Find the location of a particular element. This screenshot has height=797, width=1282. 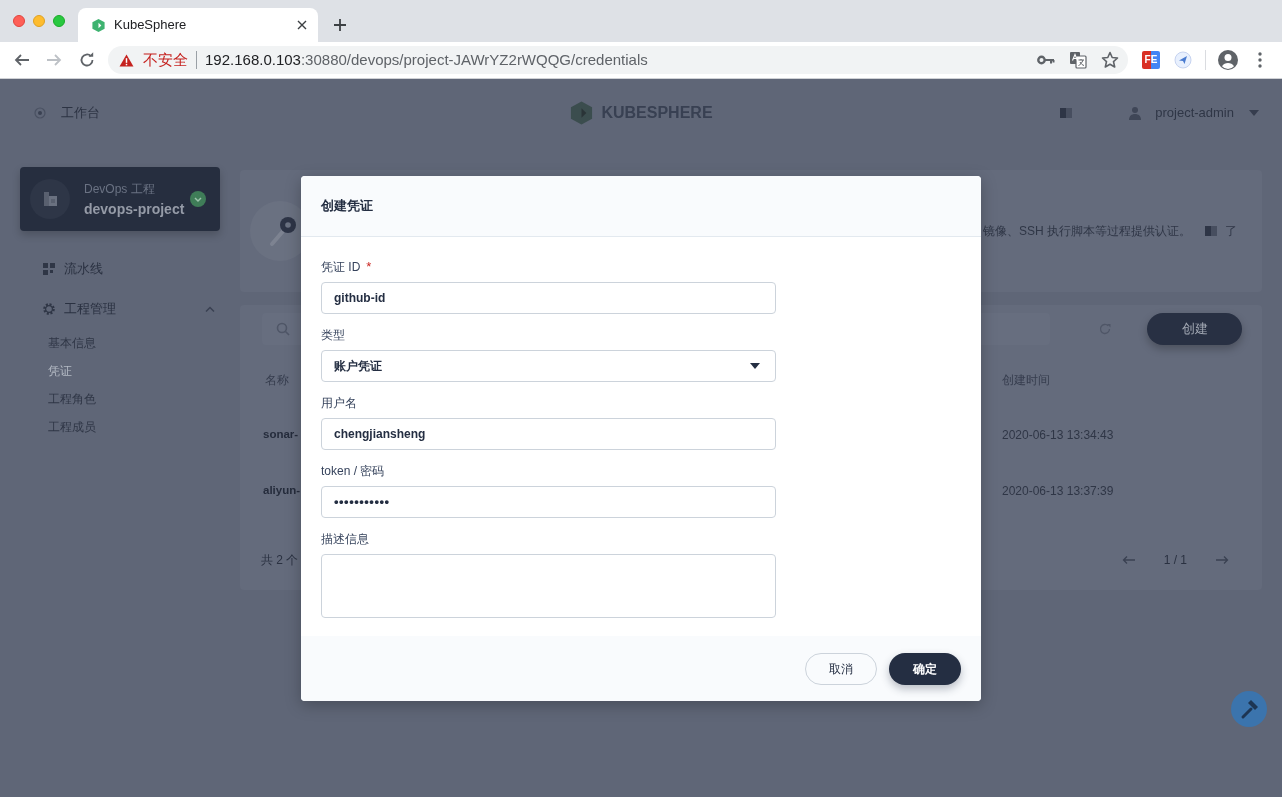

caret-down-icon is located at coordinates (755, 366).